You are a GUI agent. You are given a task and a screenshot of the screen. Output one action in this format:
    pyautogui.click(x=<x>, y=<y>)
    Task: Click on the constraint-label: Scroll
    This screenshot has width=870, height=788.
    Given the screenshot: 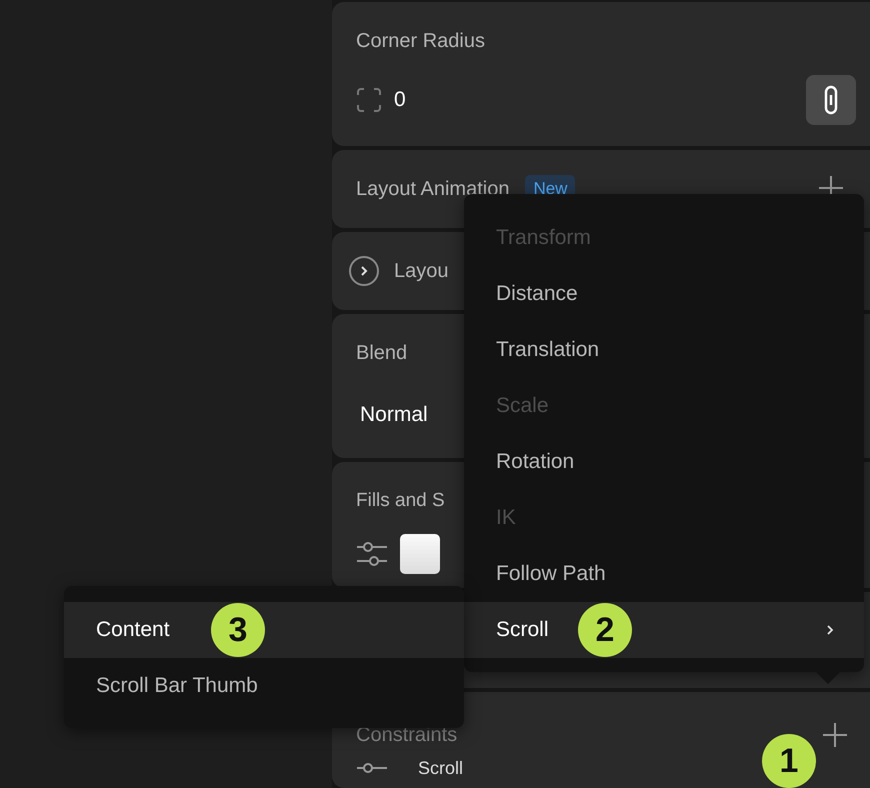 What is the action you would take?
    pyautogui.click(x=441, y=768)
    